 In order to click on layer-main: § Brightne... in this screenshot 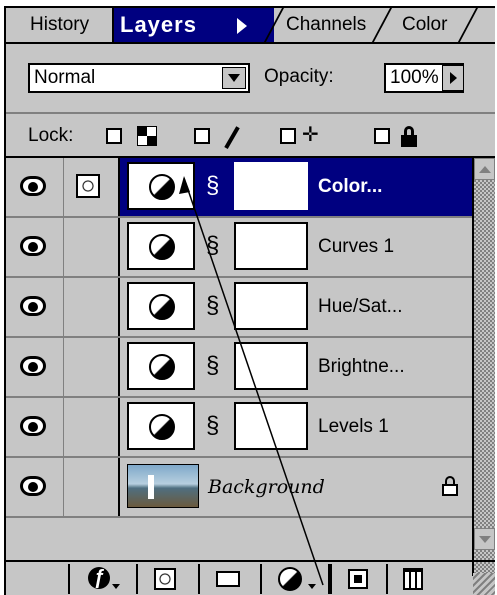, I will do `click(296, 367)`.